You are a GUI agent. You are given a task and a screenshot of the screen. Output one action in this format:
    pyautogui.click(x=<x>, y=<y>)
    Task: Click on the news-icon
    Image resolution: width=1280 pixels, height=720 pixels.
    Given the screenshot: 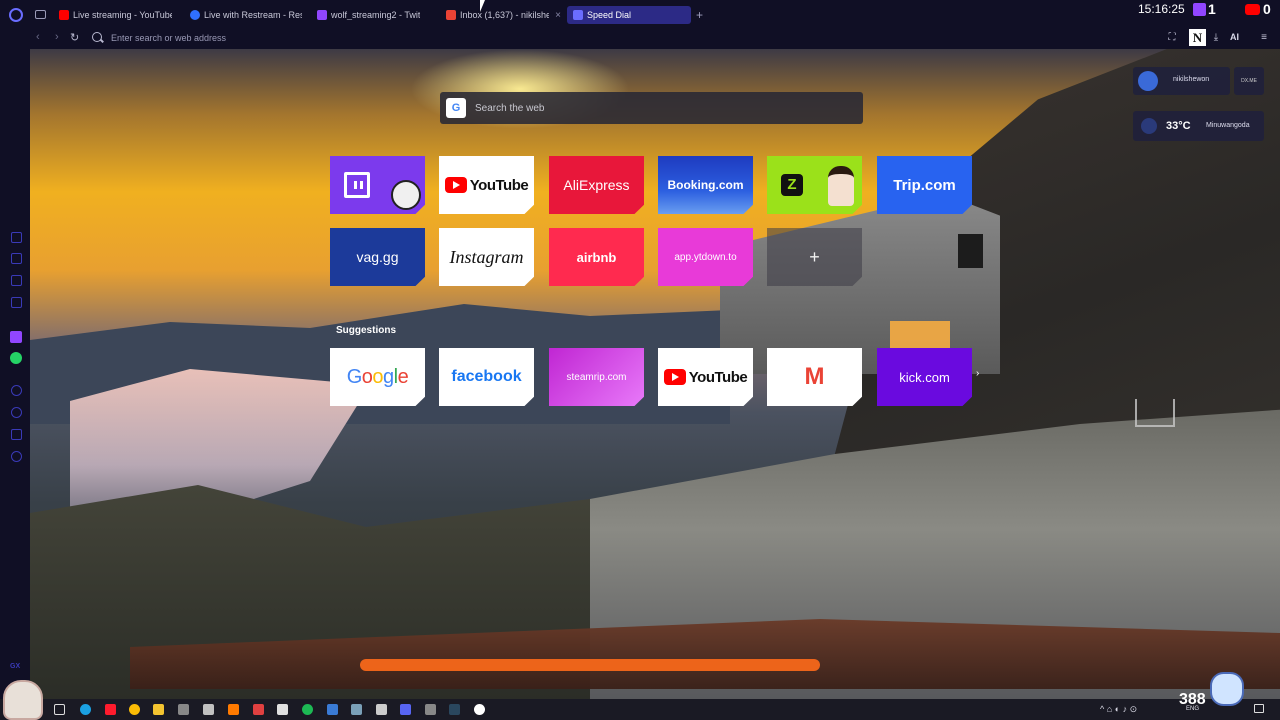 What is the action you would take?
    pyautogui.click(x=16, y=302)
    